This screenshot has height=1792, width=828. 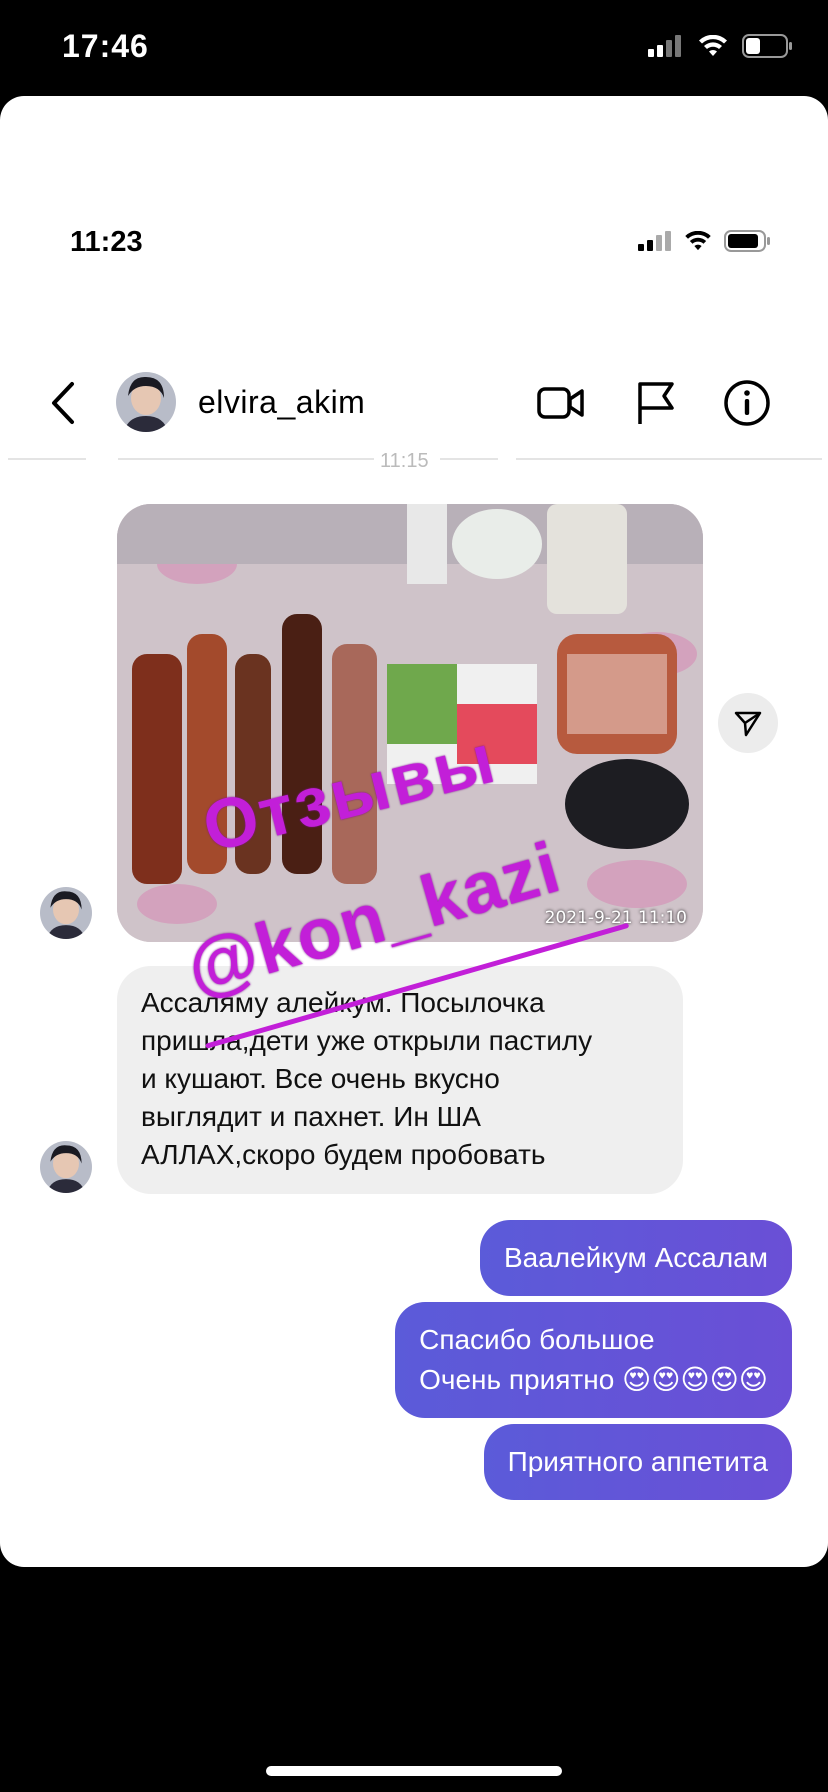 What do you see at coordinates (561, 403) in the screenshot?
I see `video-call-icon` at bounding box center [561, 403].